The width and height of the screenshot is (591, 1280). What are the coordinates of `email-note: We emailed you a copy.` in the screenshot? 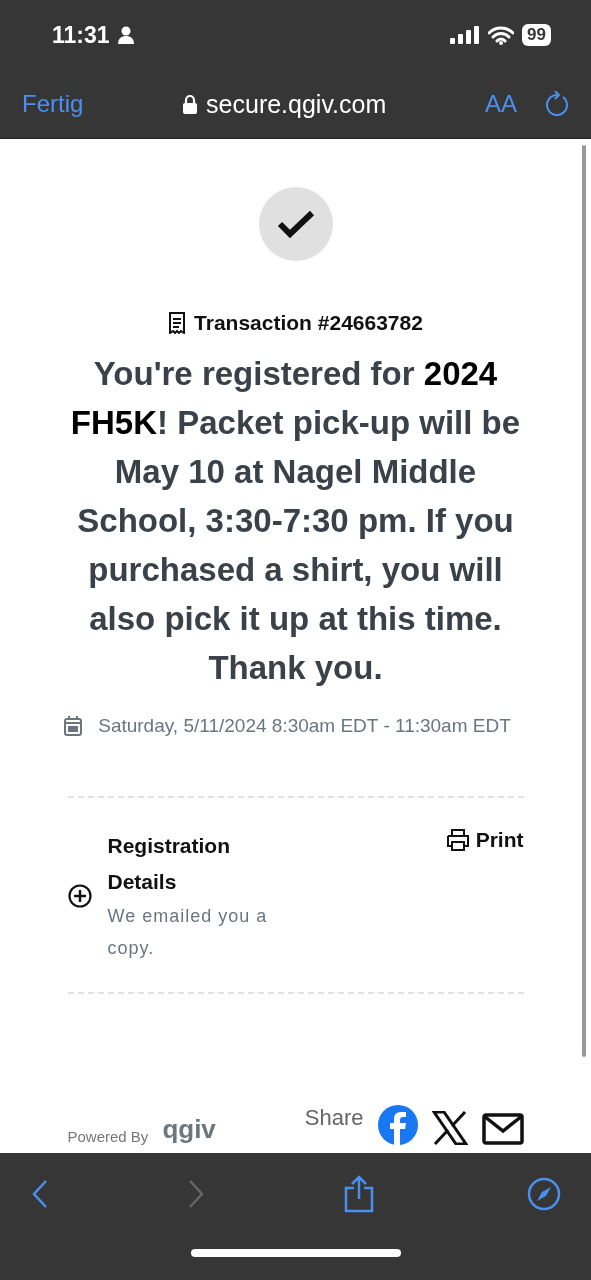 It's located at (188, 932).